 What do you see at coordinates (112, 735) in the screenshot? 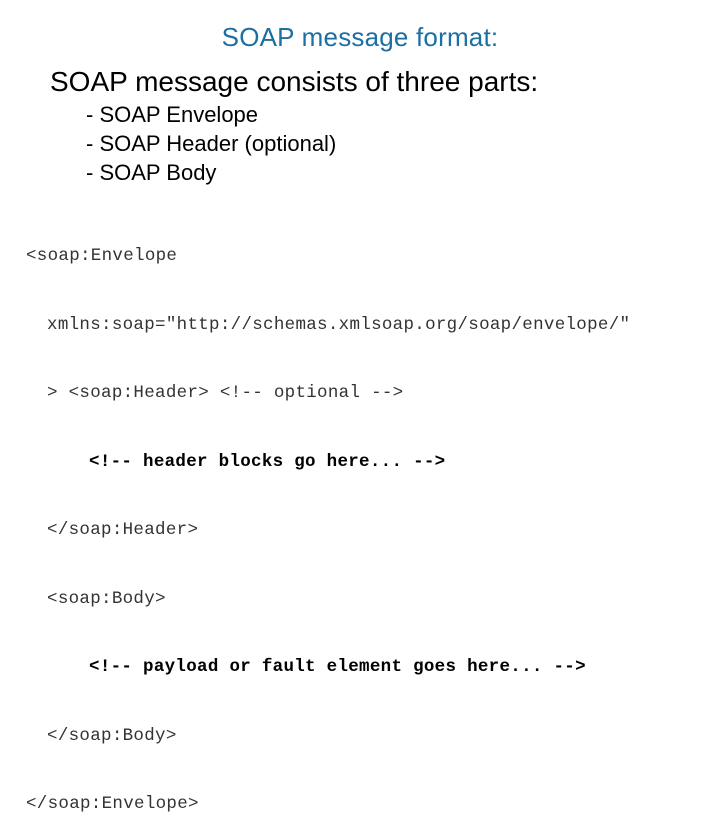
I see `code-text: </soap:Body>` at bounding box center [112, 735].